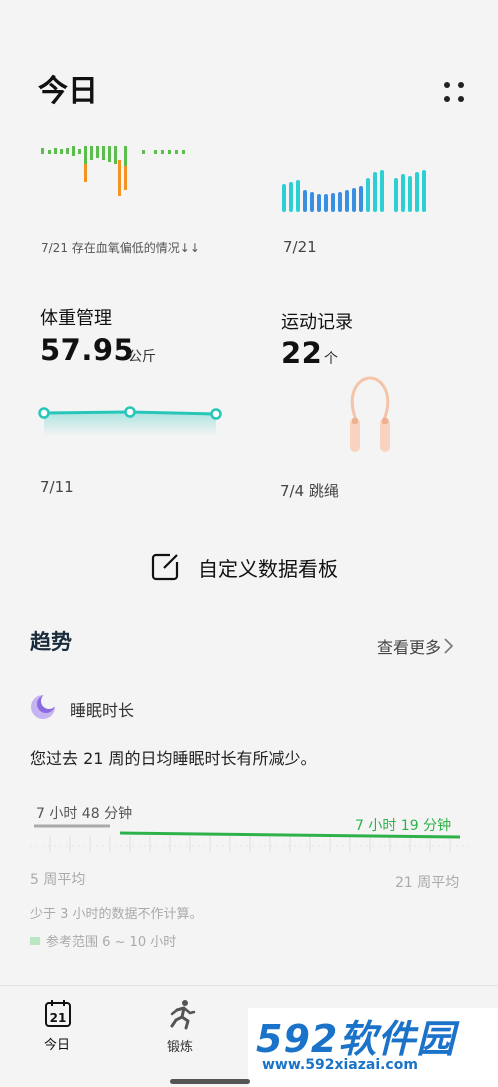 This screenshot has width=498, height=1087. I want to click on see-more-link: 查看更多, so click(416, 646).